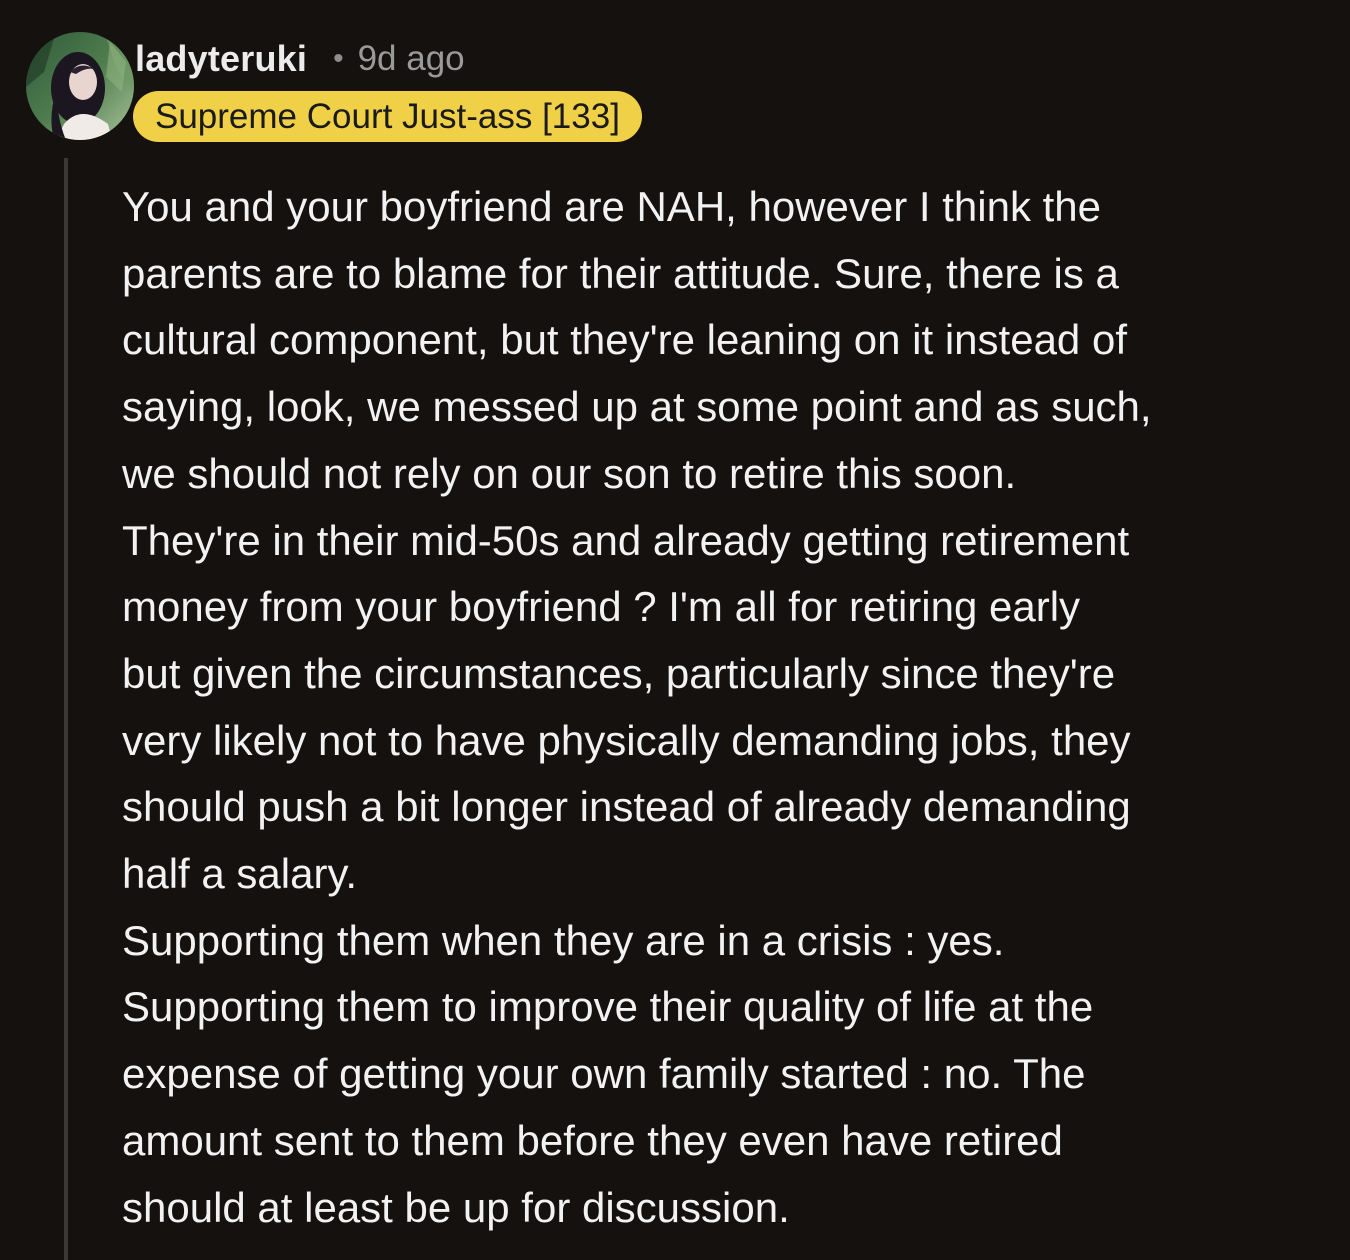  Describe the element at coordinates (221, 59) in the screenshot. I see `author-username: ladyteruki` at that location.